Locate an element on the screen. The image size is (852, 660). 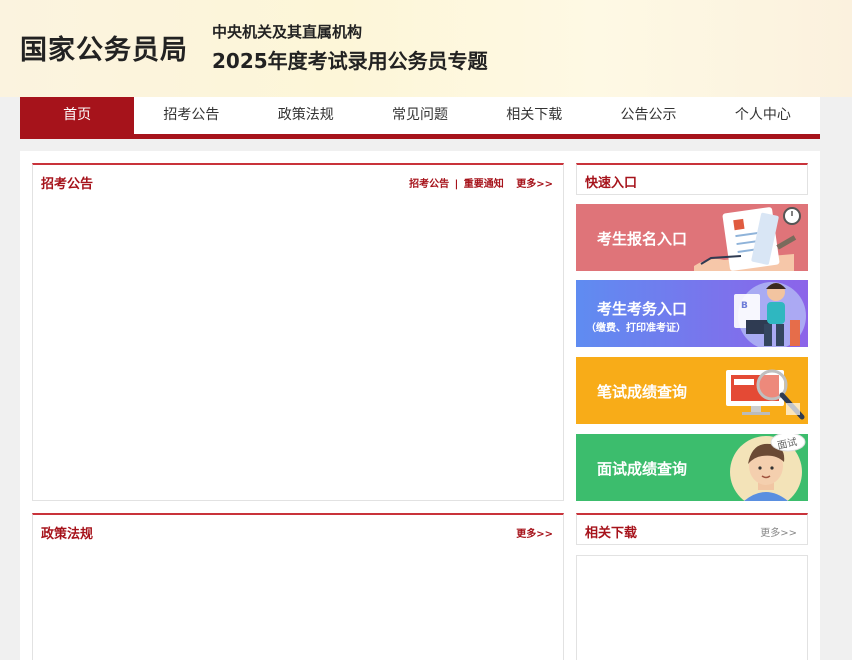
announcements-more-link: 更多>> is located at coordinates (534, 184).